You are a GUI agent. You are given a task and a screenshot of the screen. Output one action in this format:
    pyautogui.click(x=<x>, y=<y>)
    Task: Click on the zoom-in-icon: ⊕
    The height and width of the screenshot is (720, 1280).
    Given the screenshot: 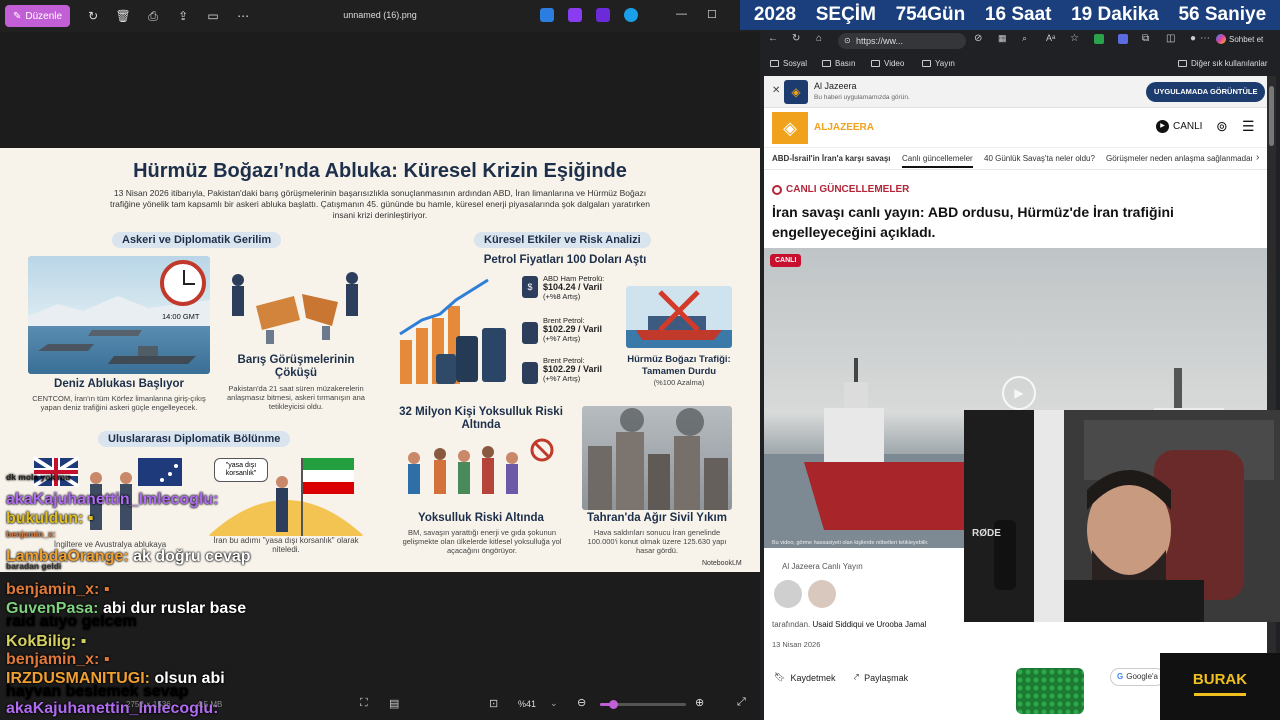 What is the action you would take?
    pyautogui.click(x=699, y=702)
    